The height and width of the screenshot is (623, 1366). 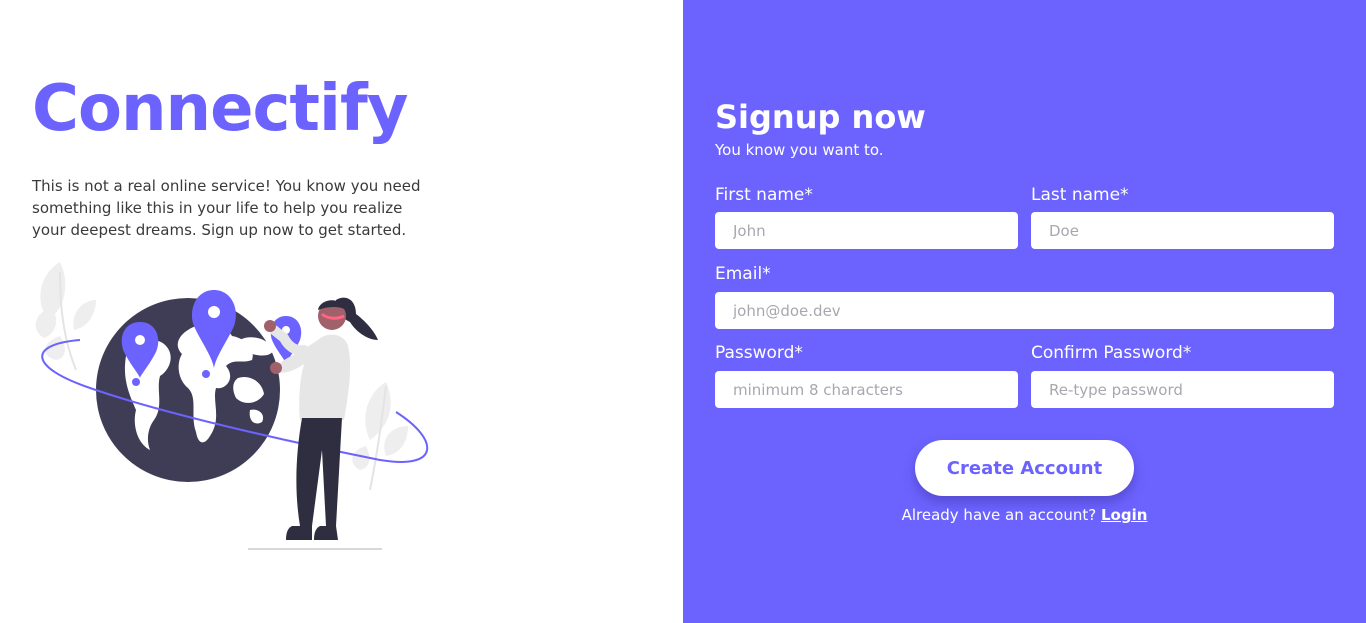 What do you see at coordinates (1182, 230) in the screenshot?
I see `last-name-field` at bounding box center [1182, 230].